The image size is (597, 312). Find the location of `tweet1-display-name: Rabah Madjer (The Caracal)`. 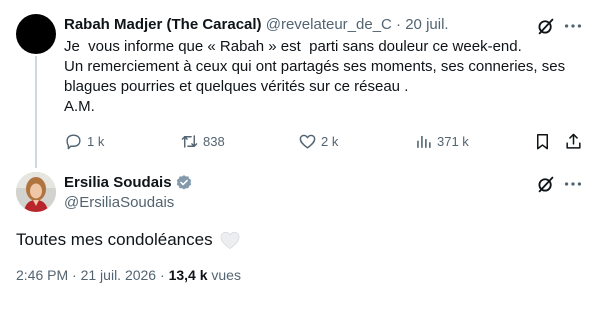

tweet1-display-name: Rabah Madjer (The Caracal) is located at coordinates (163, 24).